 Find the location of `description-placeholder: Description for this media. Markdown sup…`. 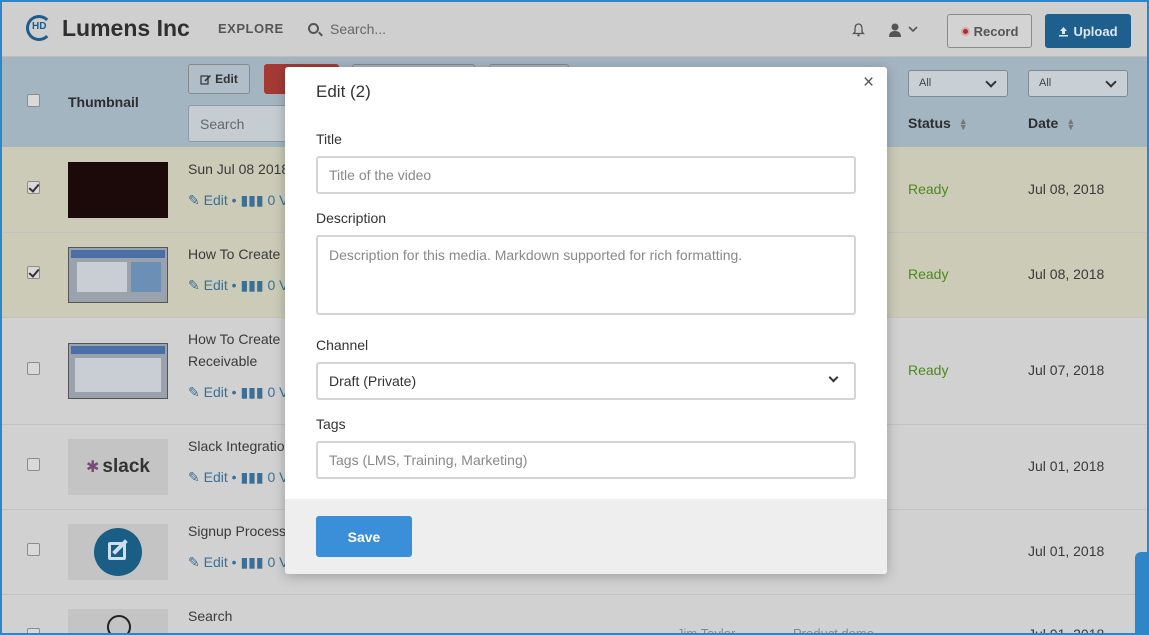

description-placeholder: Description for this media. Markdown sup… is located at coordinates (536, 255).